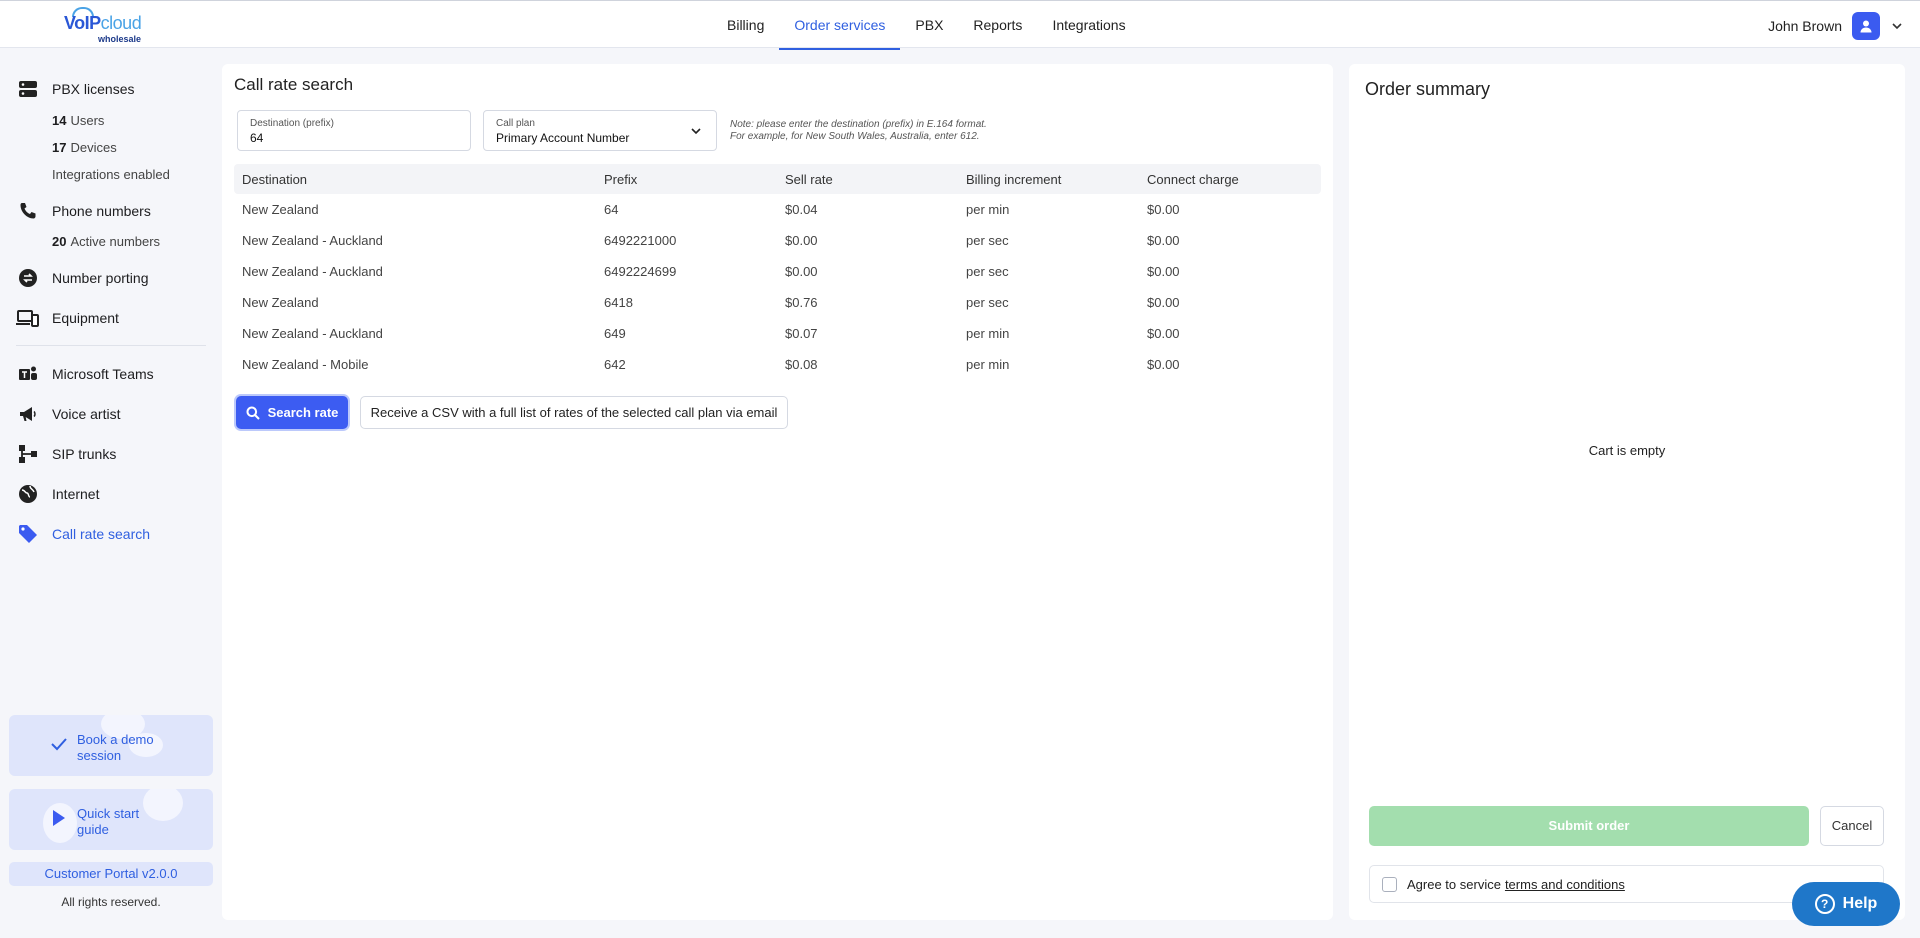 The height and width of the screenshot is (938, 1920). What do you see at coordinates (997, 25) in the screenshot?
I see `nav-reports: Reports` at bounding box center [997, 25].